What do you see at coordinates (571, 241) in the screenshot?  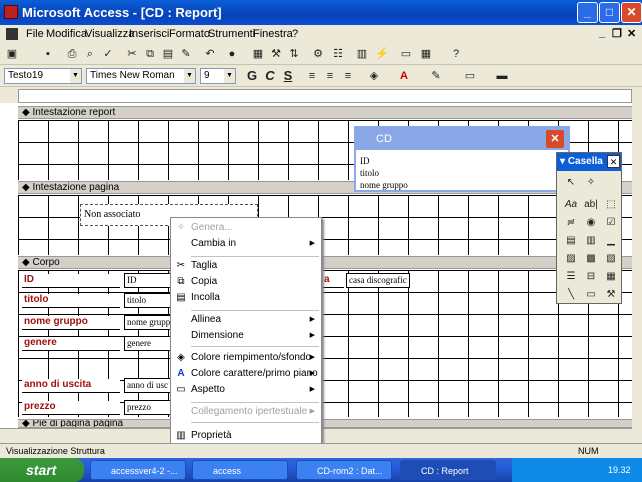 I see `combo-box-icon: ▤` at bounding box center [571, 241].